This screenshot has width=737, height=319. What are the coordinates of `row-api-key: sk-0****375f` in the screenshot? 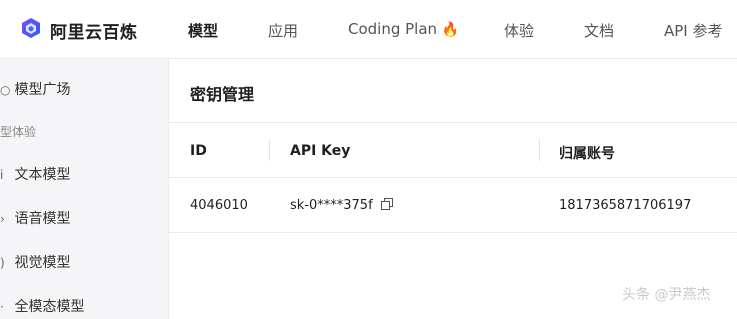 It's located at (341, 205).